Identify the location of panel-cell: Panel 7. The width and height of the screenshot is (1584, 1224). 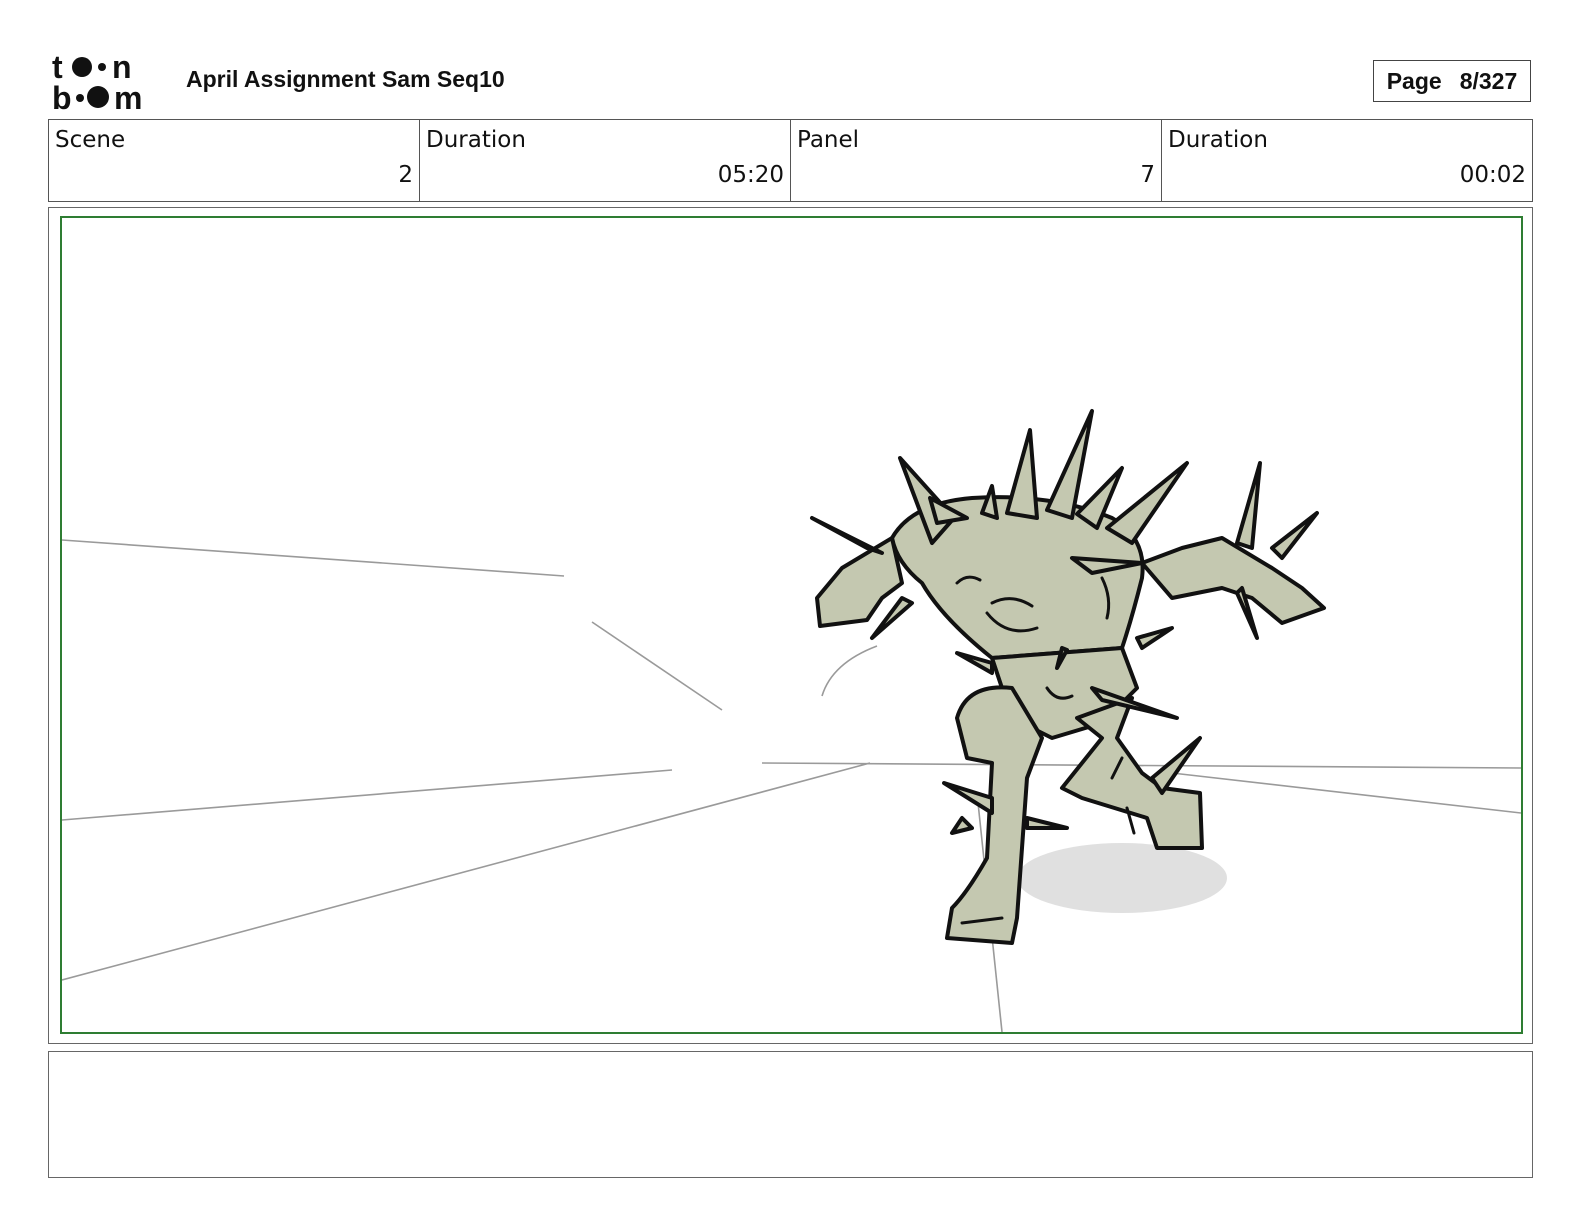
(976, 160).